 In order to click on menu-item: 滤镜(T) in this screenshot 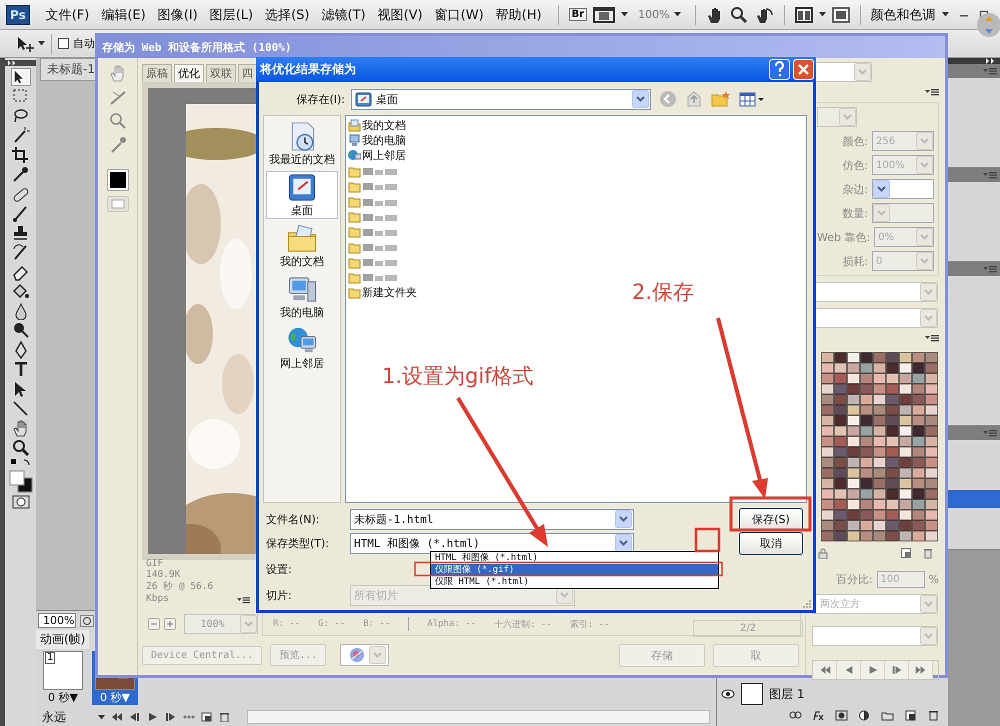, I will do `click(344, 15)`.